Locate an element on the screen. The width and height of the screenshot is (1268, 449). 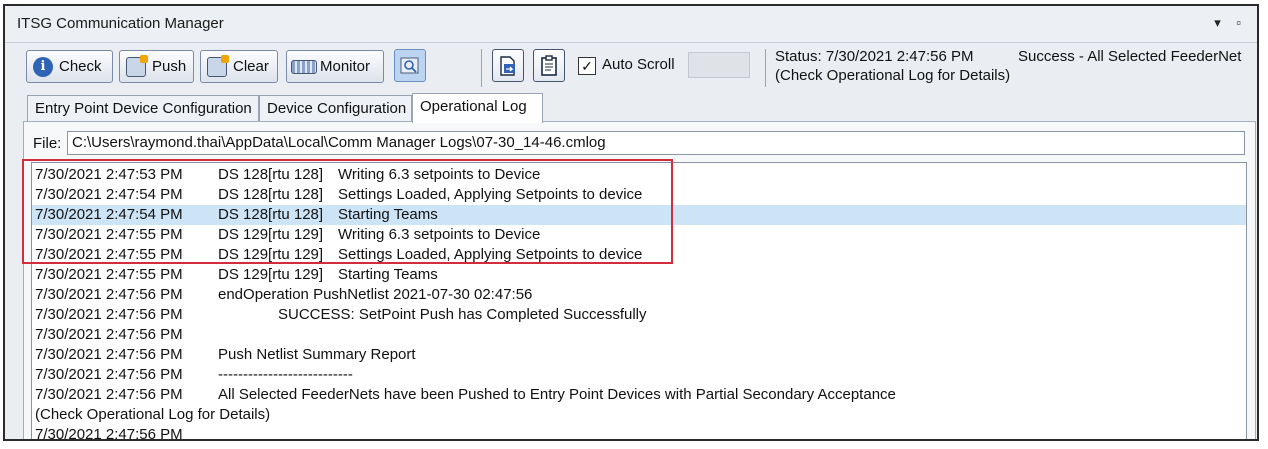
auto-scroll-checkbox: ✓ is located at coordinates (587, 66).